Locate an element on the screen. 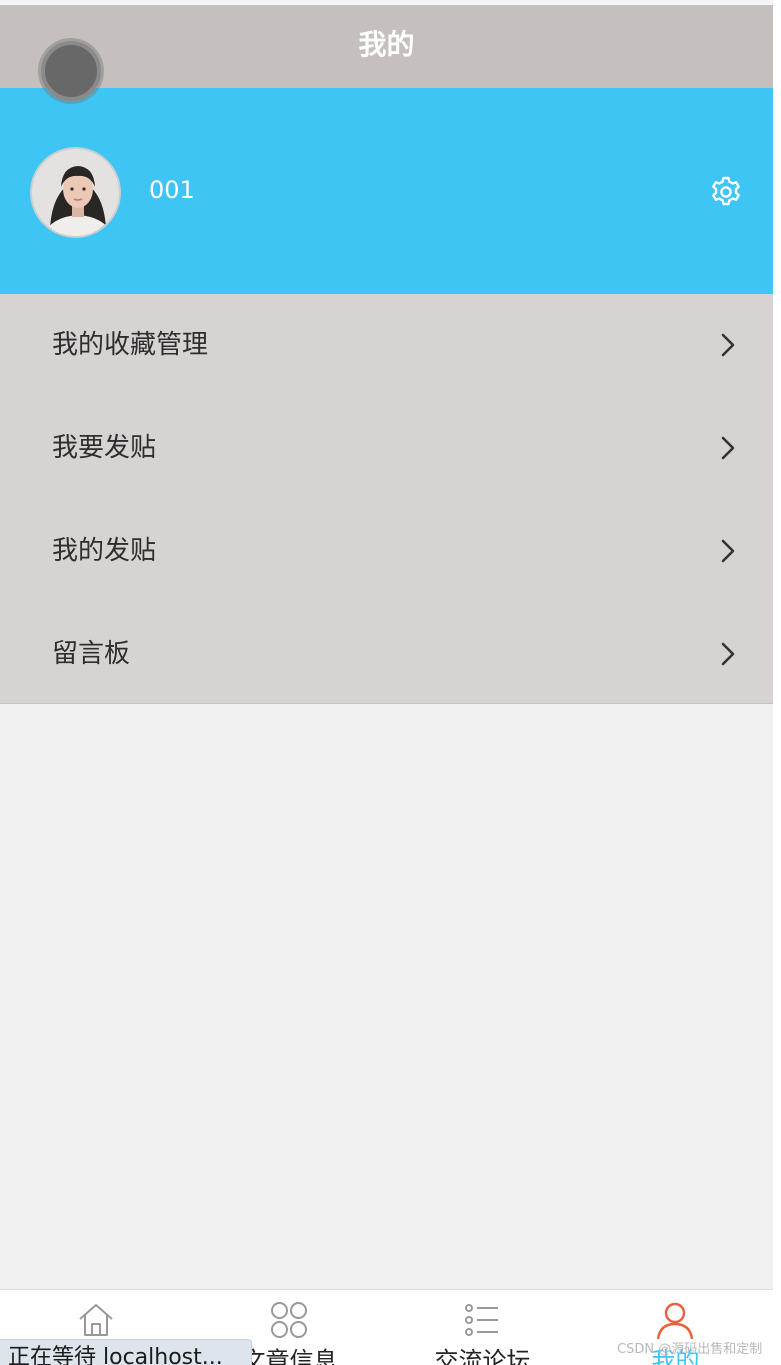 The image size is (781, 1365). menu-item-my-posts: 我的发贴 is located at coordinates (386, 551).